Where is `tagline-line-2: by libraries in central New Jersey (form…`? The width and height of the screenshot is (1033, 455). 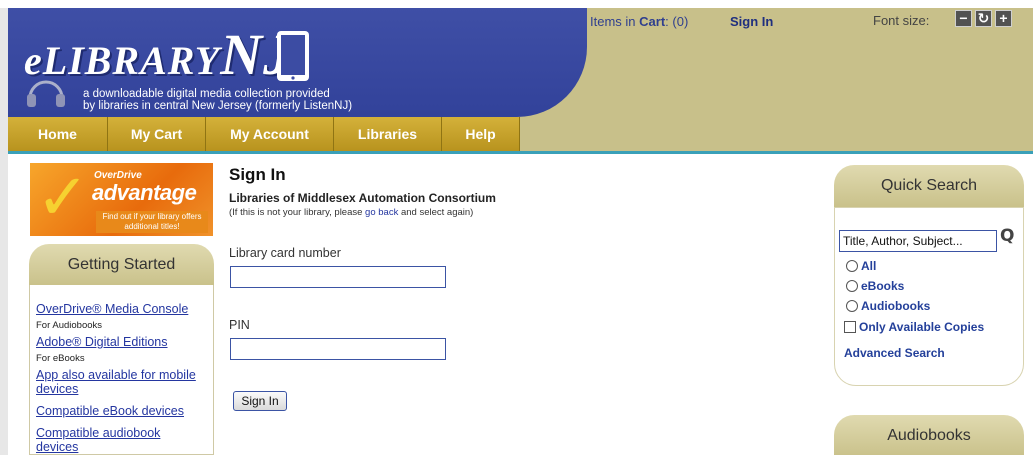
tagline-line-2: by libraries in central New Jersey (form… is located at coordinates (218, 106).